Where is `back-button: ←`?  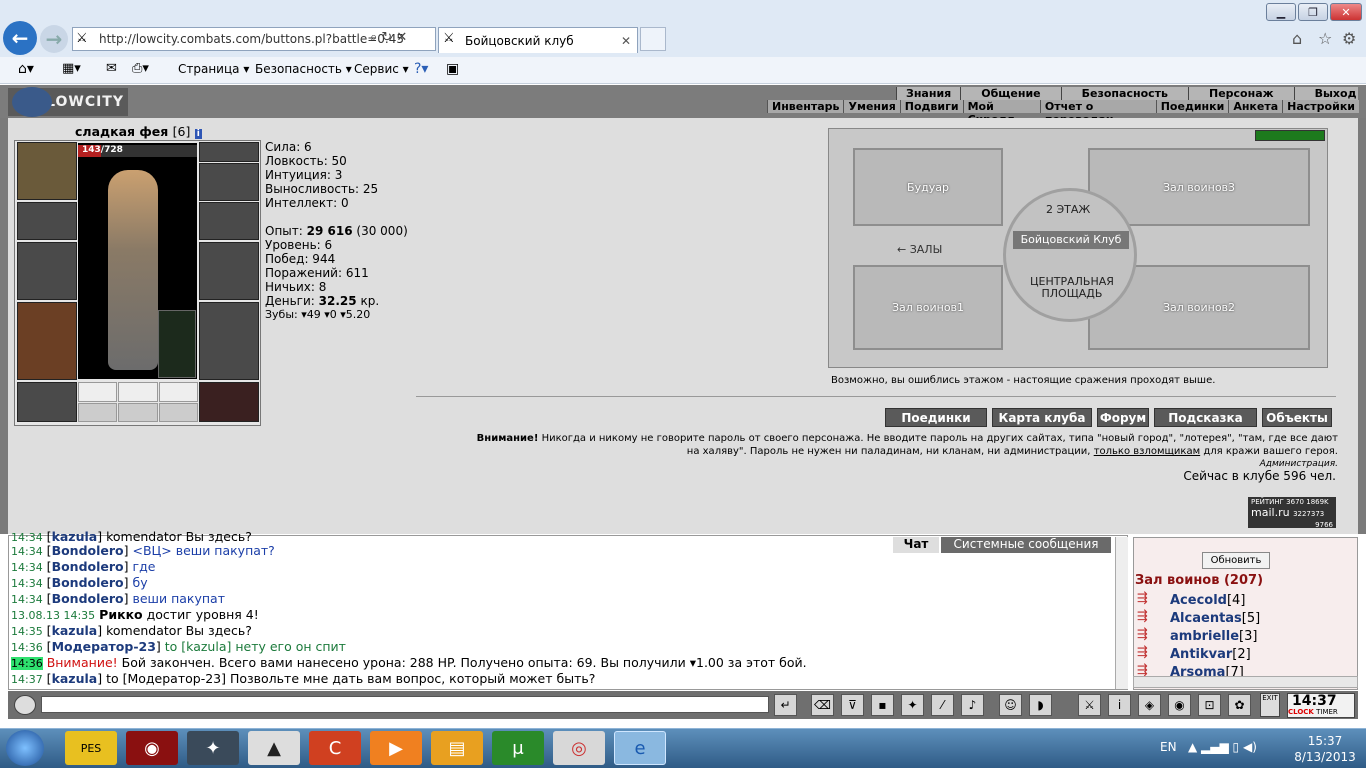
back-button: ← is located at coordinates (20, 38).